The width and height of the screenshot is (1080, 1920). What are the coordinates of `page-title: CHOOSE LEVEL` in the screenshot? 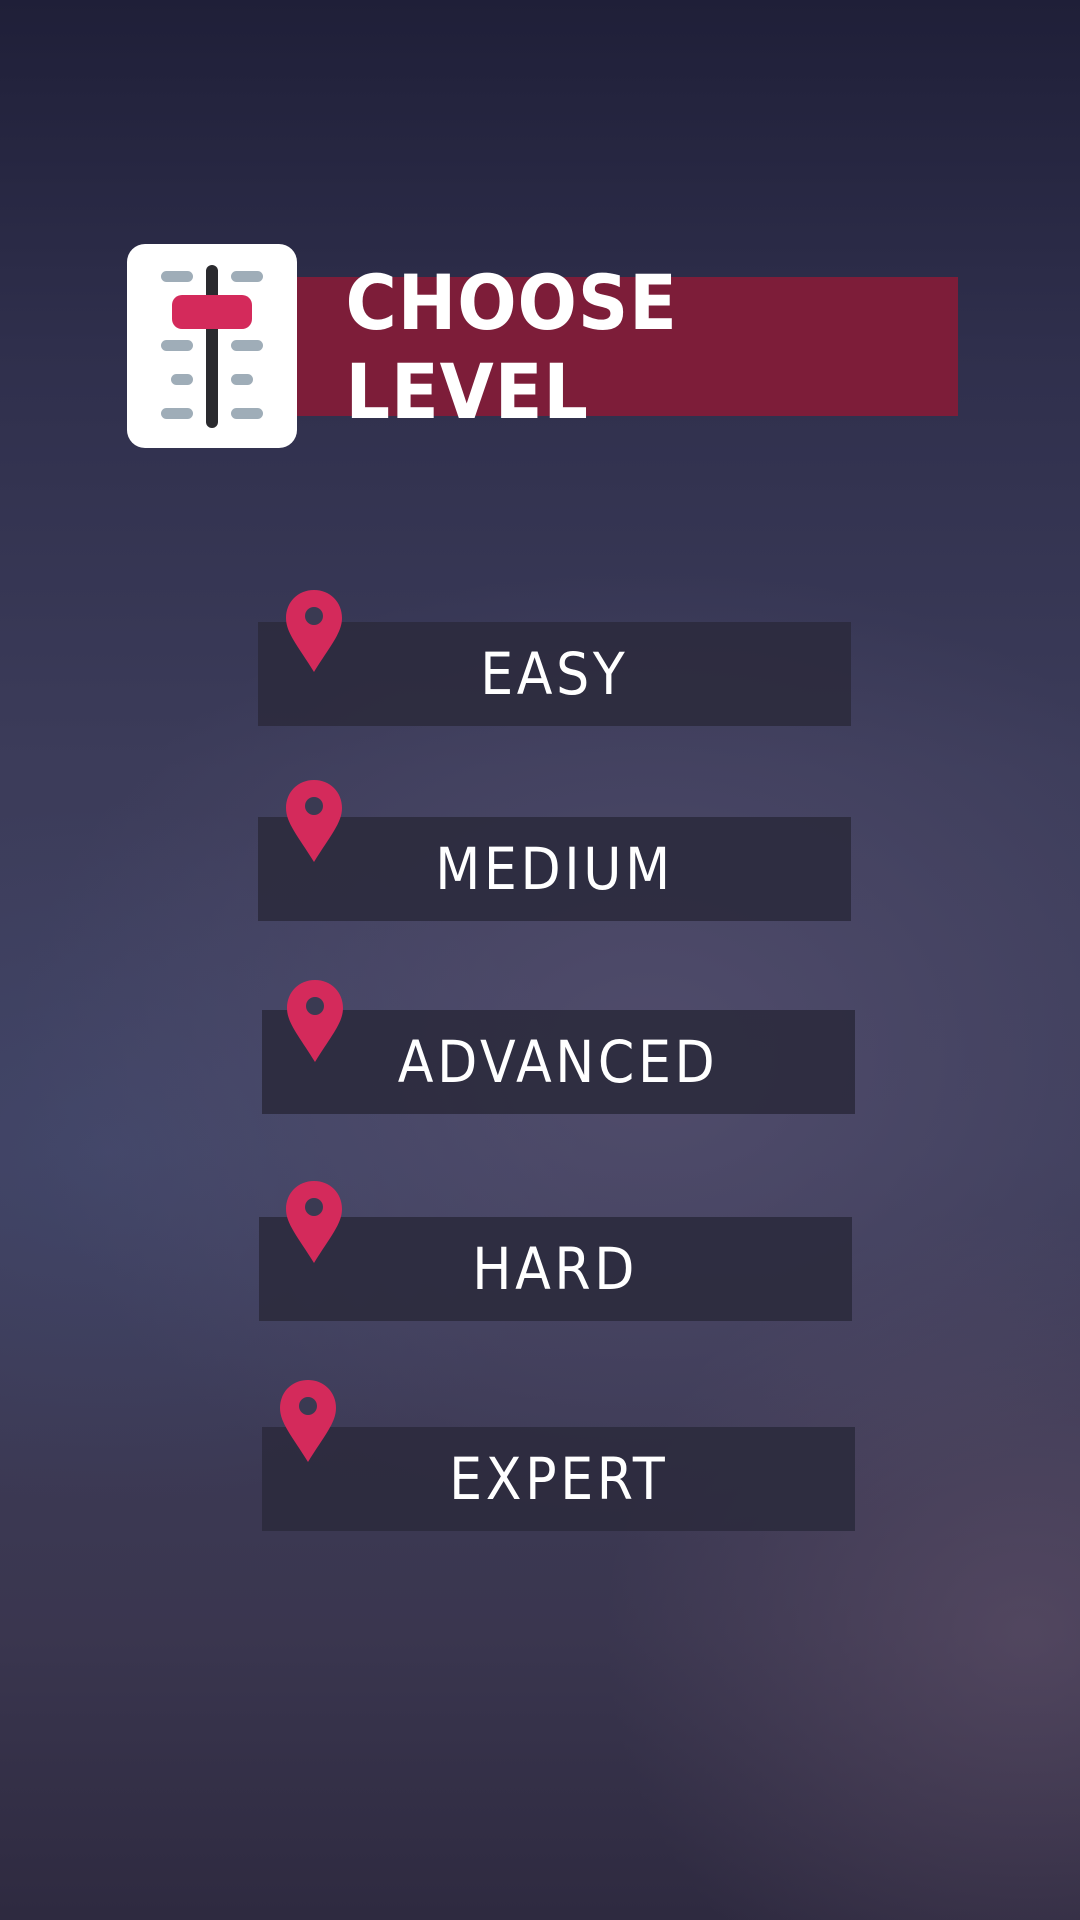 It's located at (511, 346).